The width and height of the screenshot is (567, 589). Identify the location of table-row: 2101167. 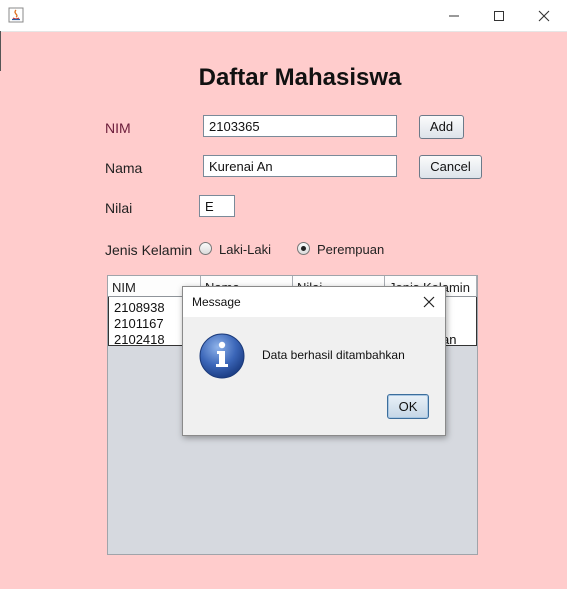
(139, 323).